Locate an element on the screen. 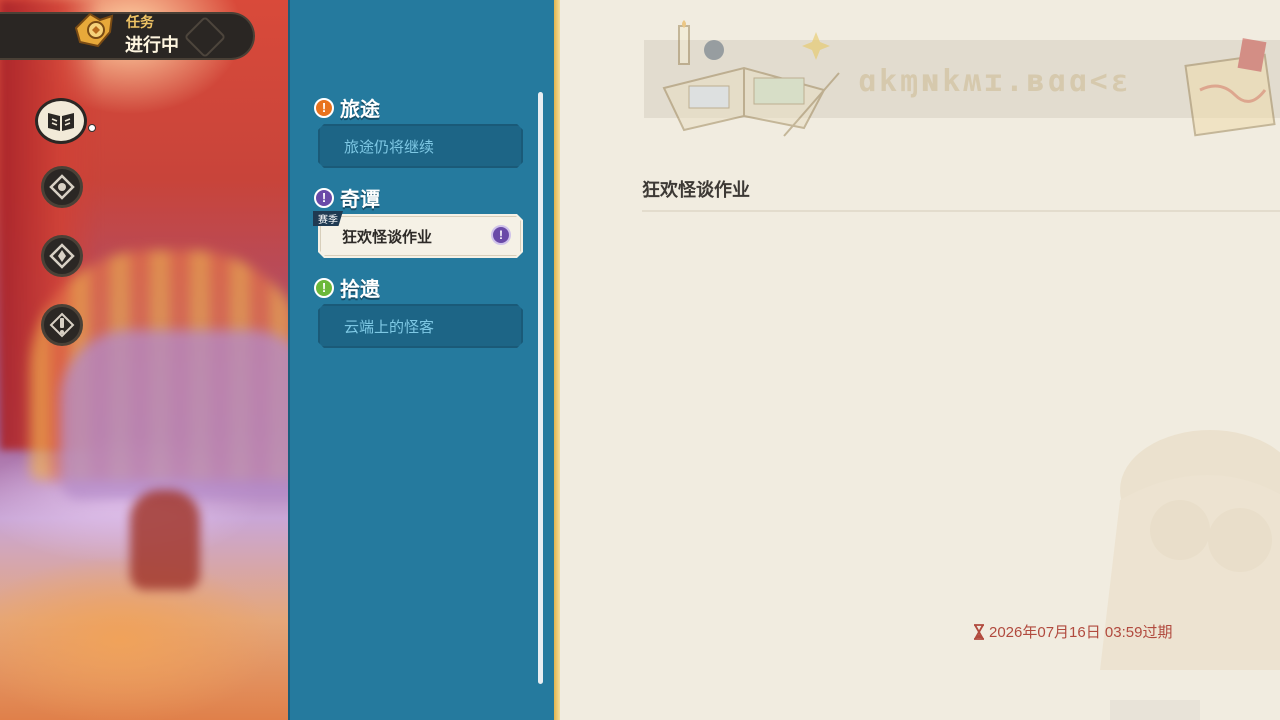 Image resolution: width=1280 pixels, height=720 pixels. quest-item: 旅途仍将继续 is located at coordinates (420, 146).